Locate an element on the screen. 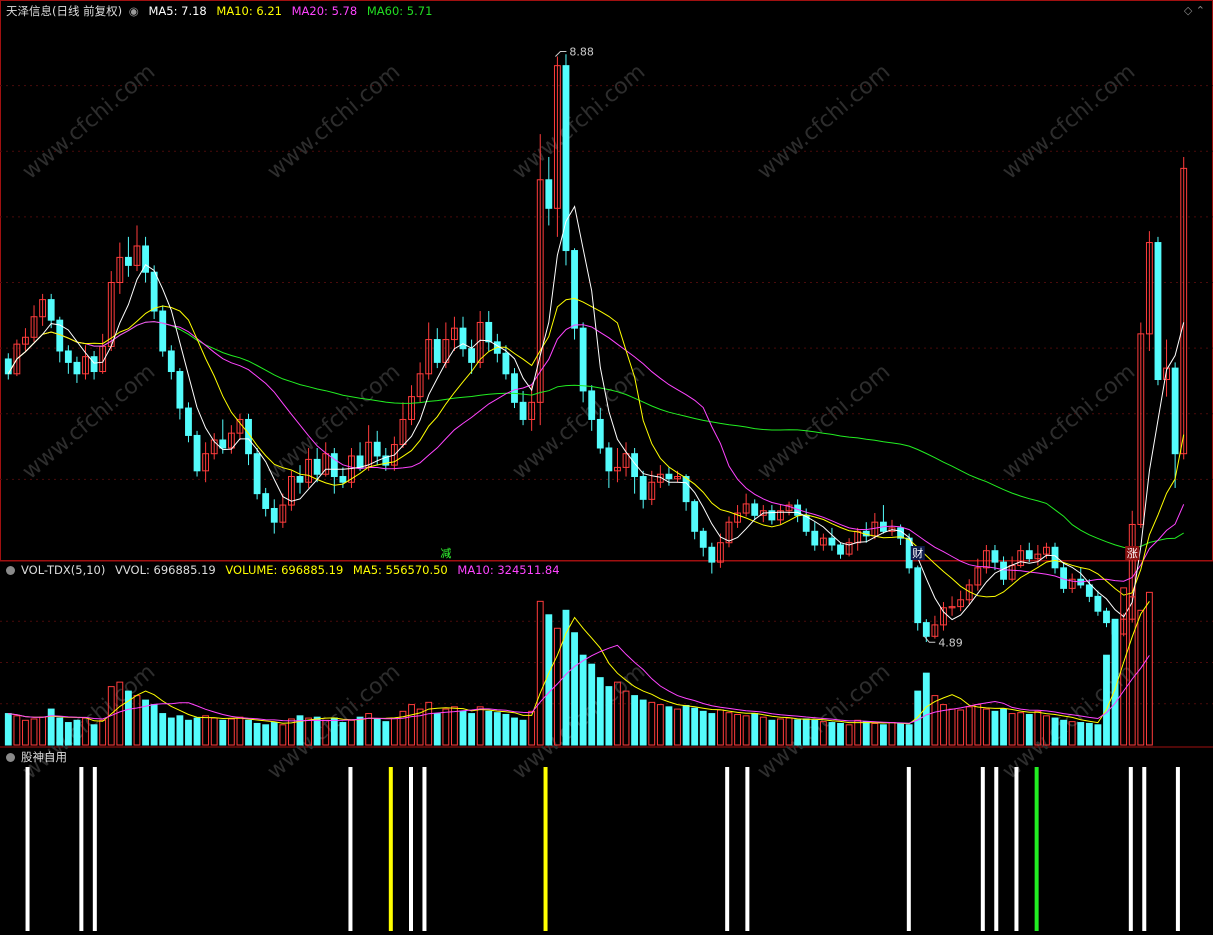 The height and width of the screenshot is (935, 1213). panel-toggle-icons: ◇ ⌃ is located at coordinates (1194, 10).